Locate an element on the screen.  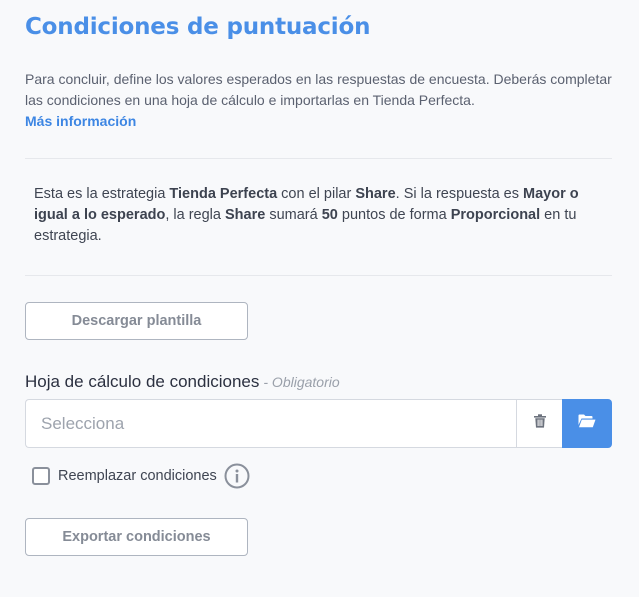
summary-text: . Si la respuesta es is located at coordinates (459, 194).